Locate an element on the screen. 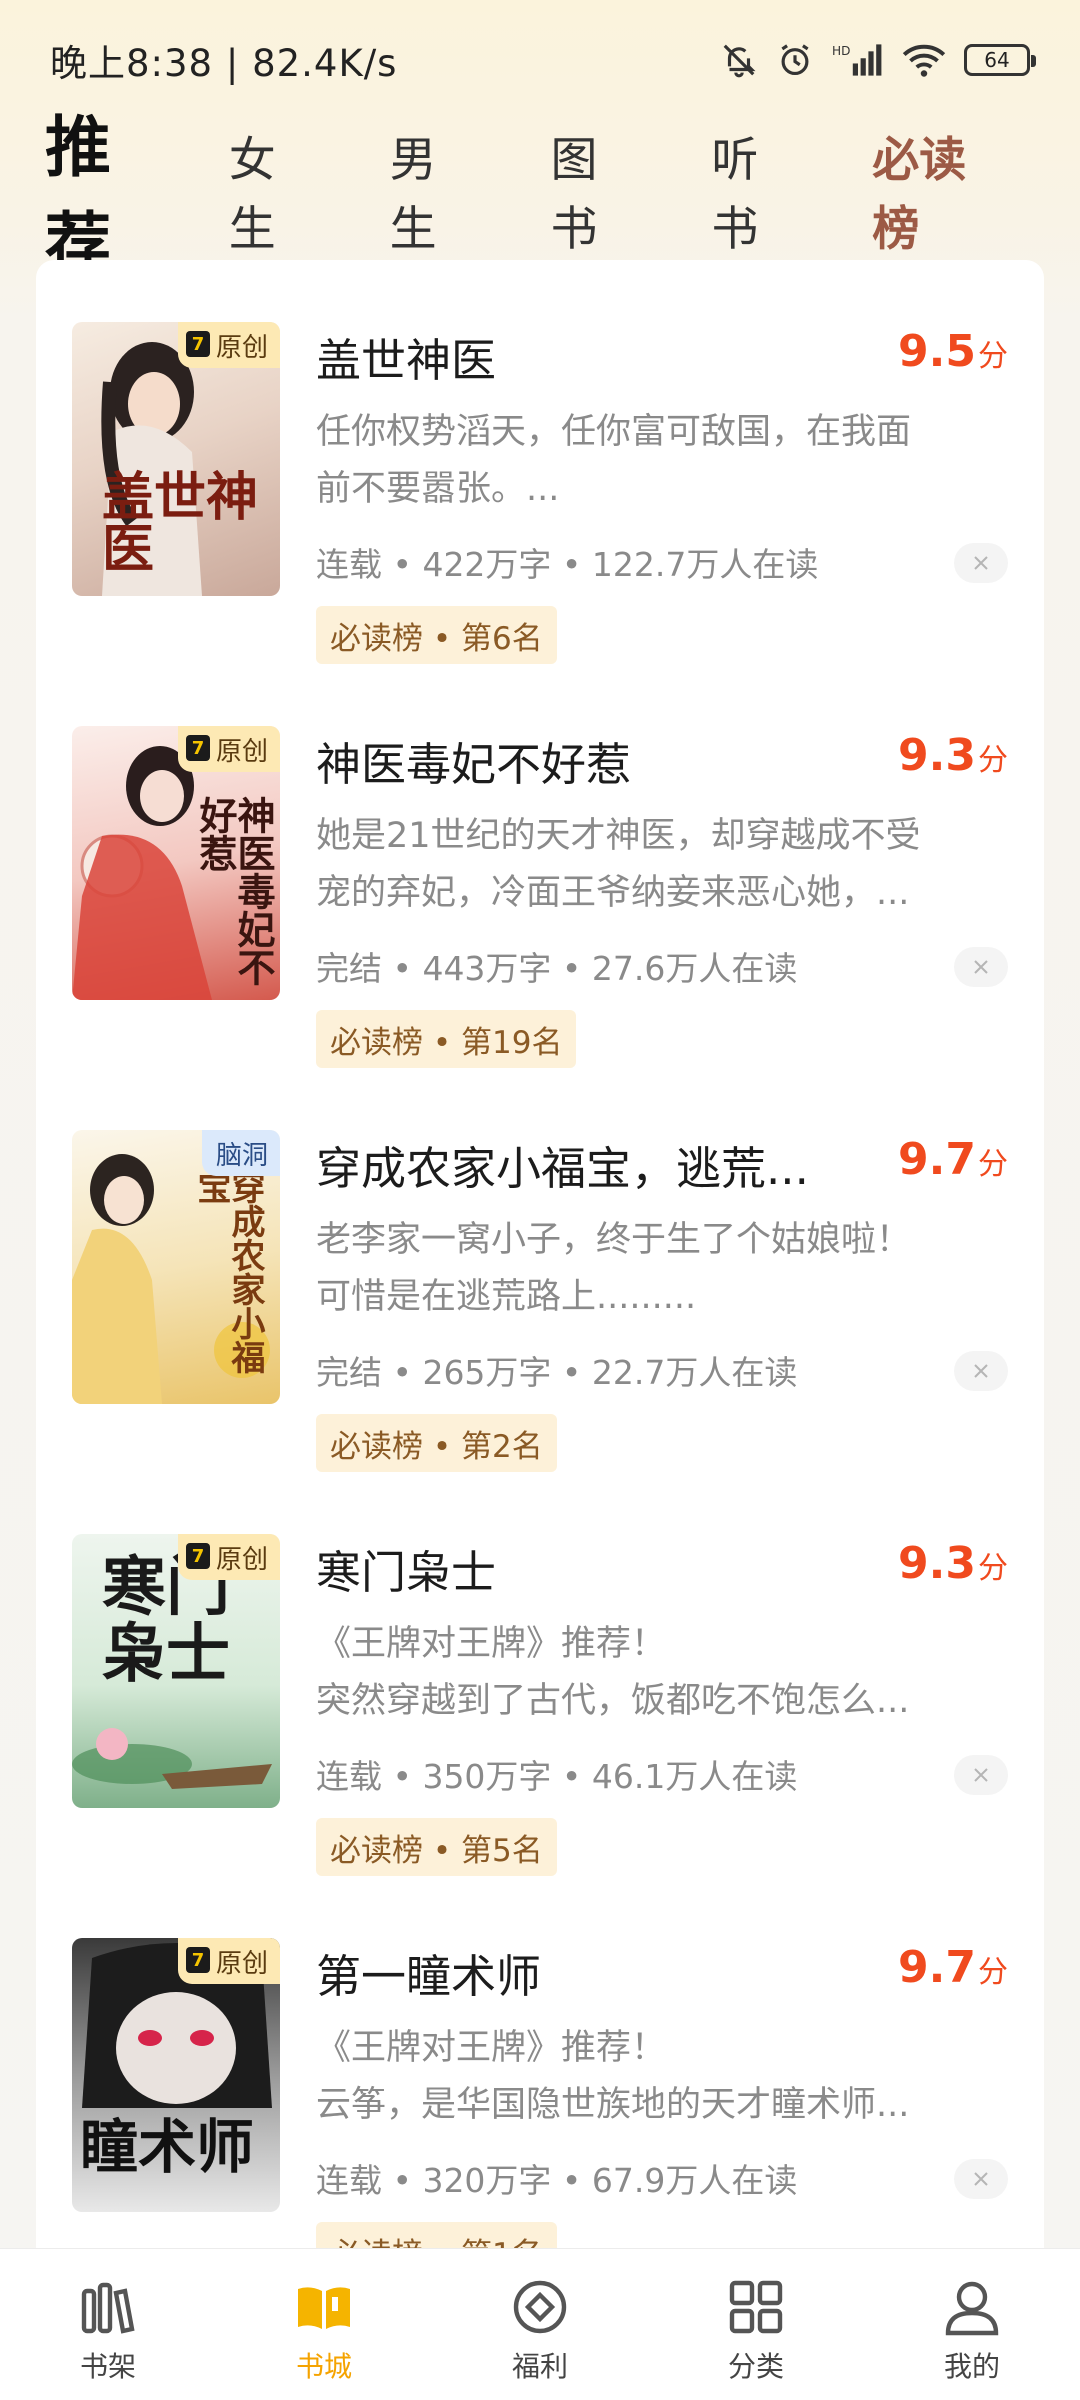 This screenshot has width=1080, height=2400. battery-level: 64 is located at coordinates (997, 60).